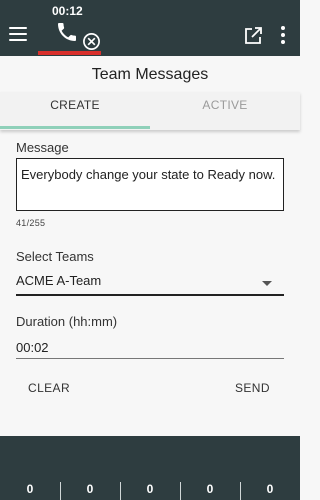 Image resolution: width=320 pixels, height=500 pixels. Describe the element at coordinates (55, 256) in the screenshot. I see `teams-label: Select Teams` at that location.